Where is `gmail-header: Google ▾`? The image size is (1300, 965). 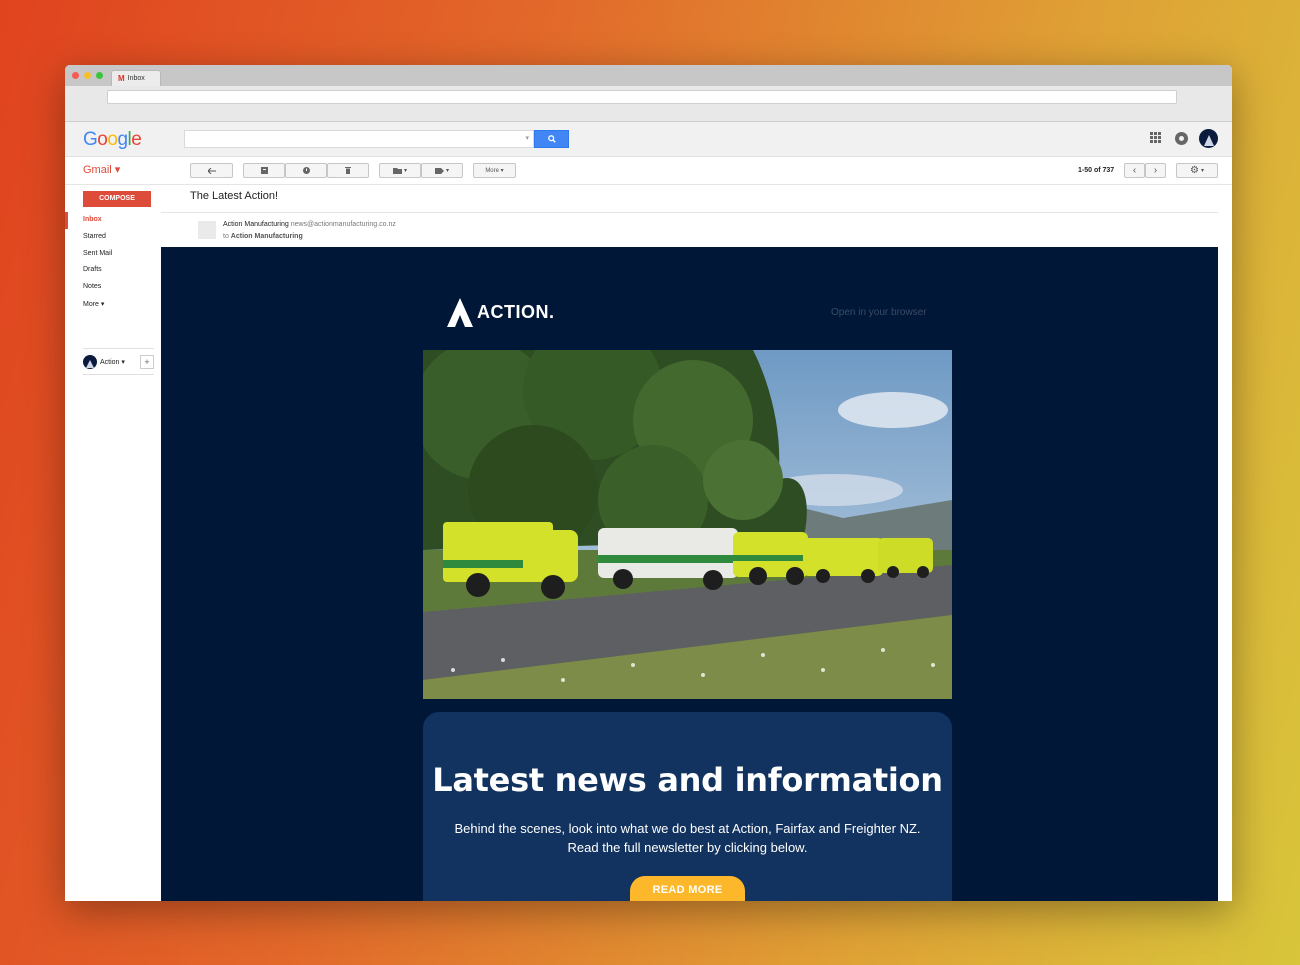 gmail-header: Google ▾ is located at coordinates (648, 139).